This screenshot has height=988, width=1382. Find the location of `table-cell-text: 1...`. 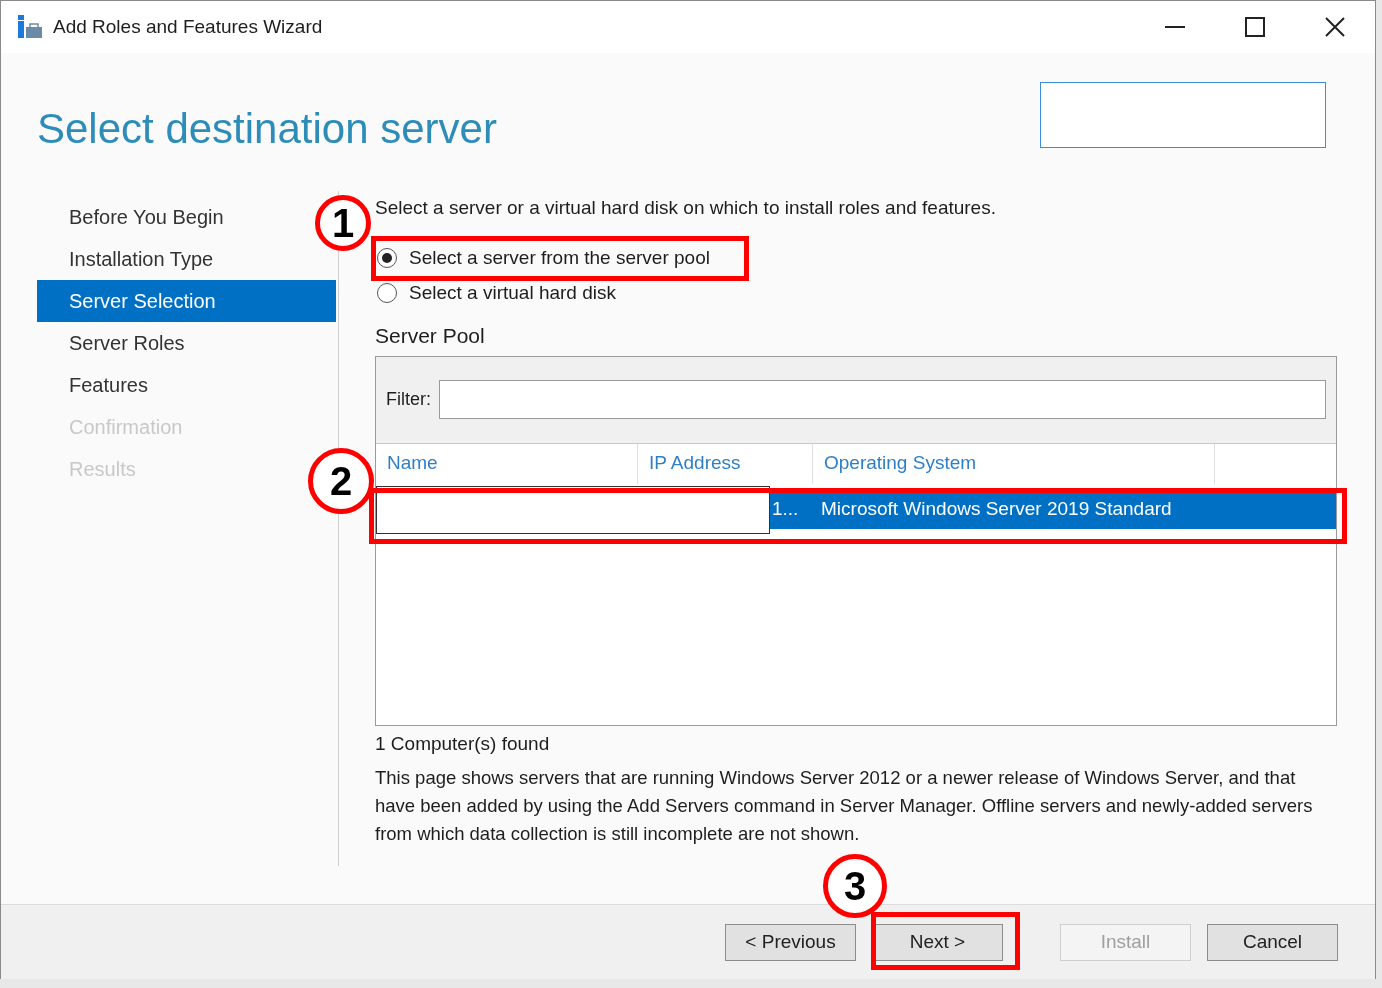

table-cell-text: 1... is located at coordinates (785, 509).